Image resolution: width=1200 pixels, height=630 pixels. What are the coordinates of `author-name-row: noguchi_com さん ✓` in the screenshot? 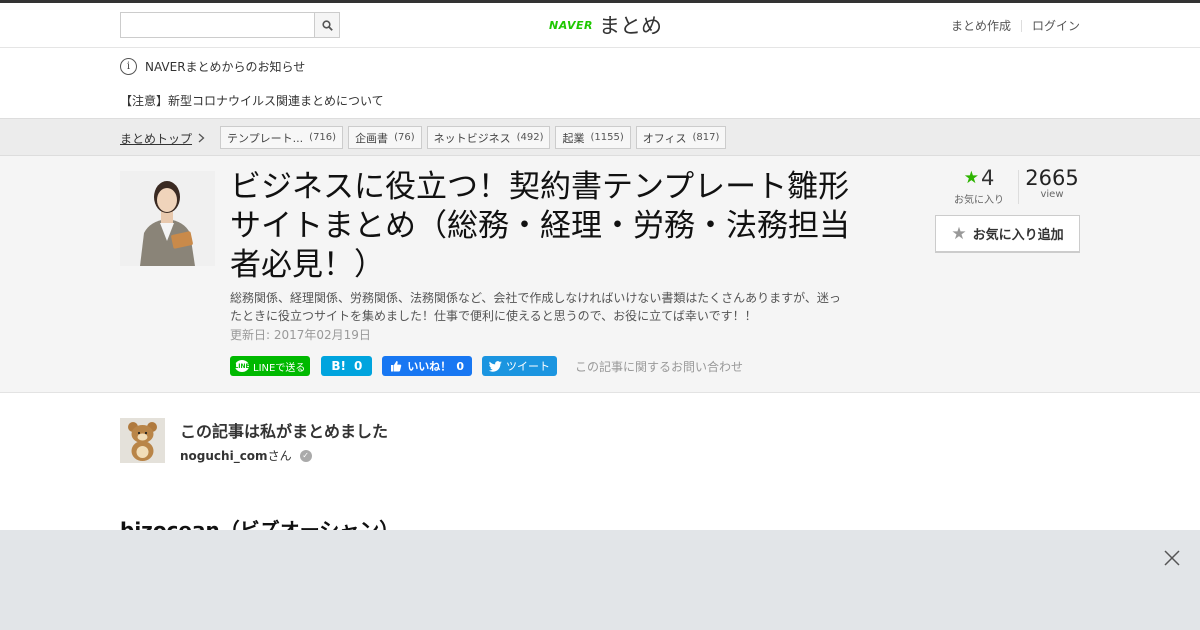 It's located at (246, 455).